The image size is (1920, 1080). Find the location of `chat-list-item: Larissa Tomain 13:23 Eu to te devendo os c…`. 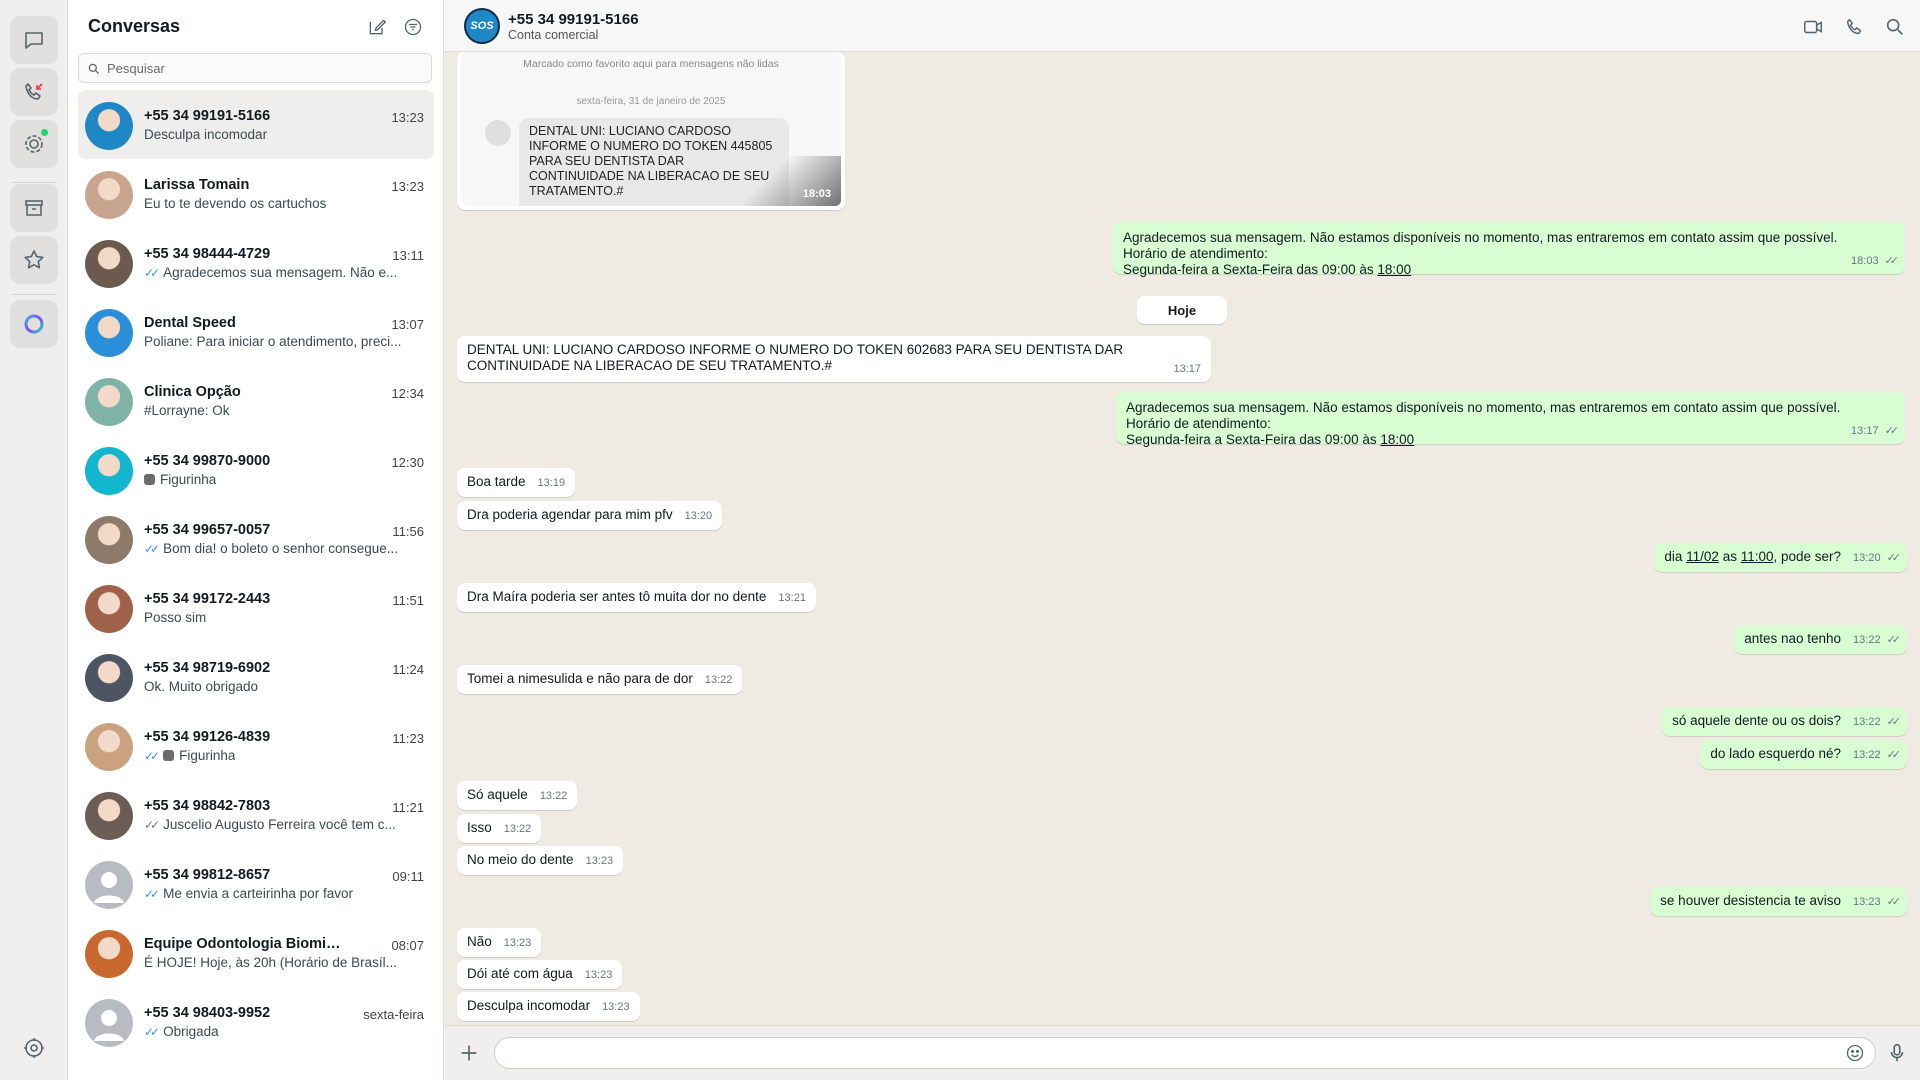

chat-list-item: Larissa Tomain 13:23 Eu to te devendo os c… is located at coordinates (256, 193).